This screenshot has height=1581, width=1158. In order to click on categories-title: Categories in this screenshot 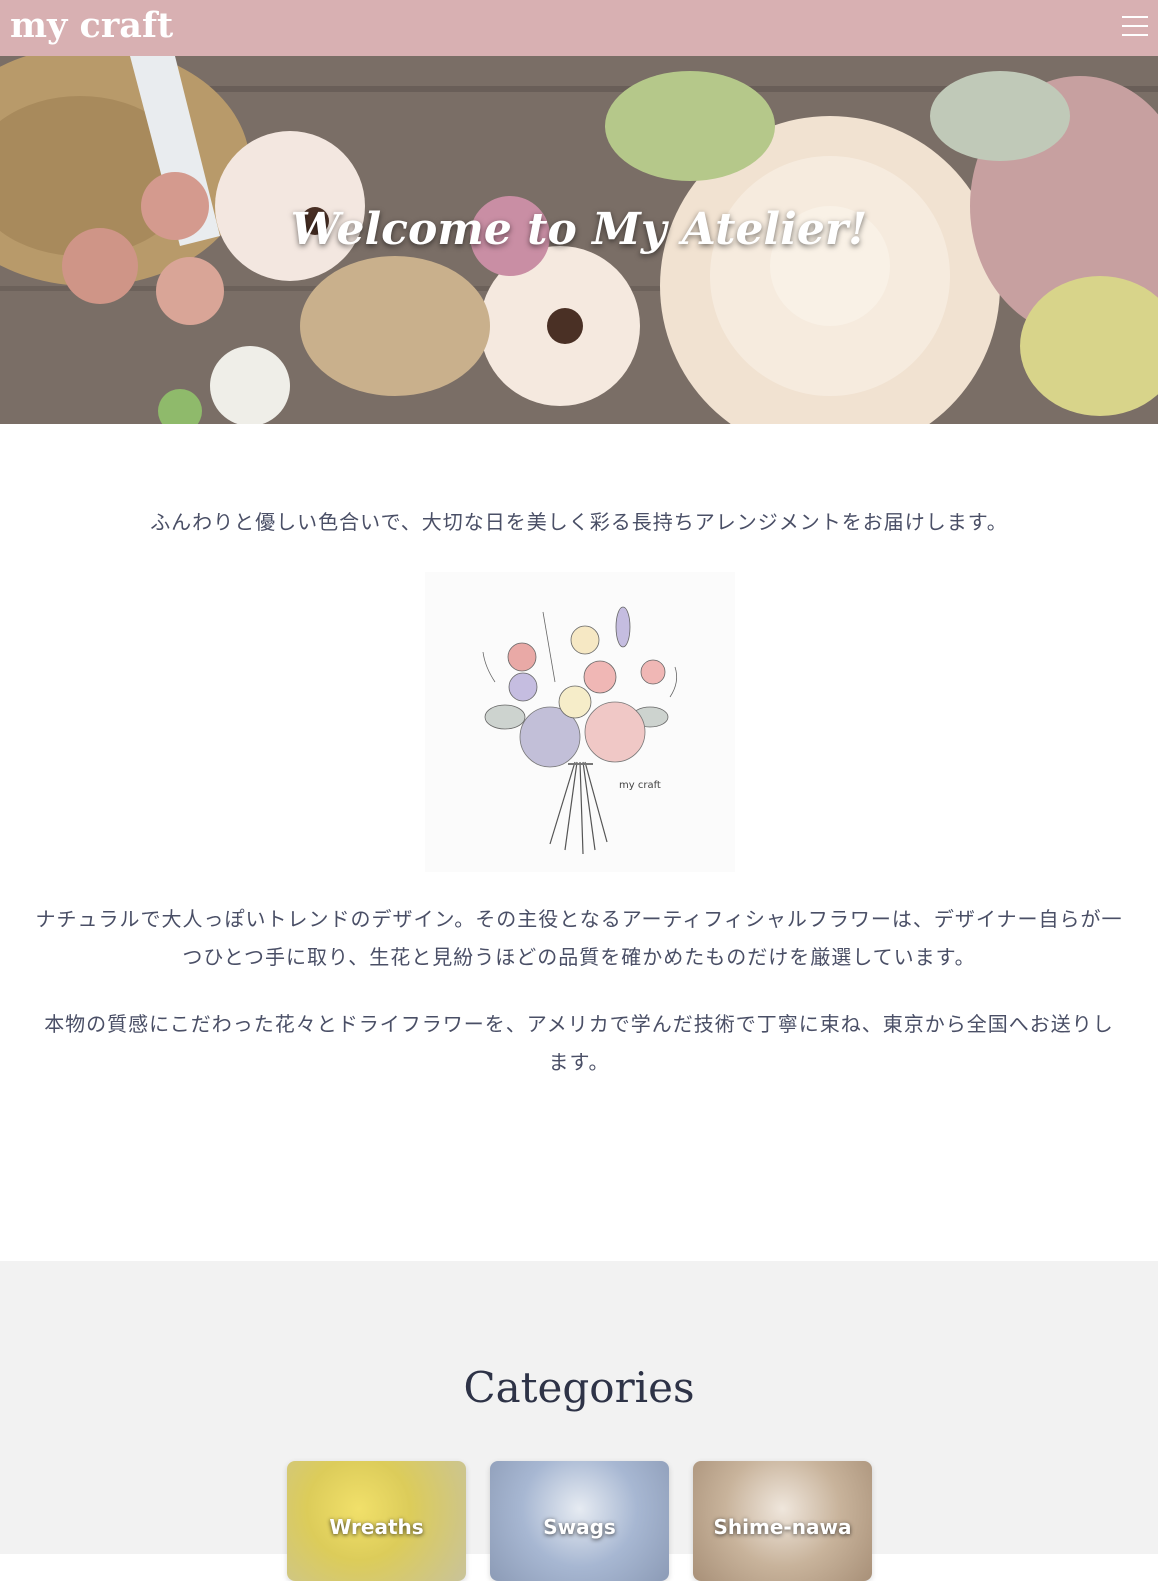, I will do `click(579, 1387)`.